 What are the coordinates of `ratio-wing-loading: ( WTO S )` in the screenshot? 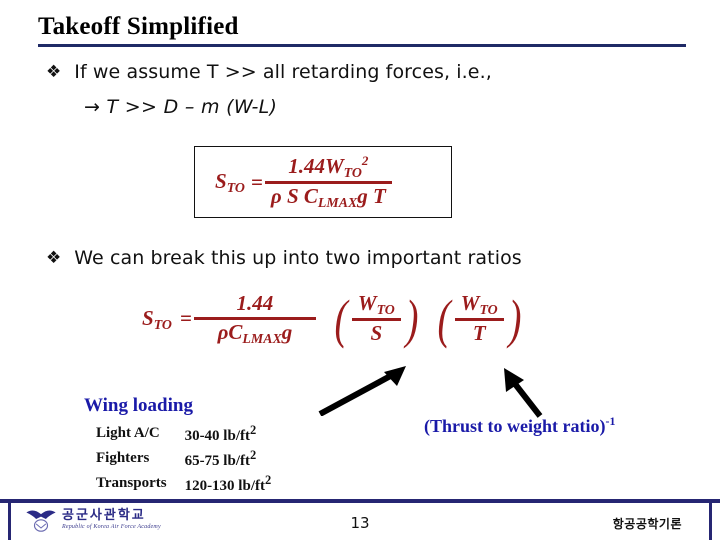 It's located at (376, 318).